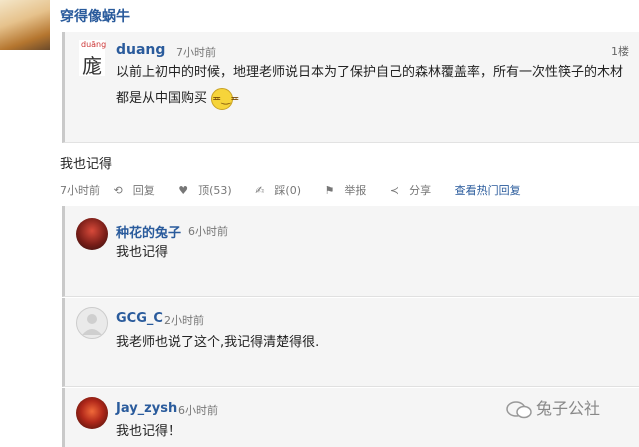 This screenshot has height=447, width=639. What do you see at coordinates (142, 252) in the screenshot?
I see `reply-text: 我也记得` at bounding box center [142, 252].